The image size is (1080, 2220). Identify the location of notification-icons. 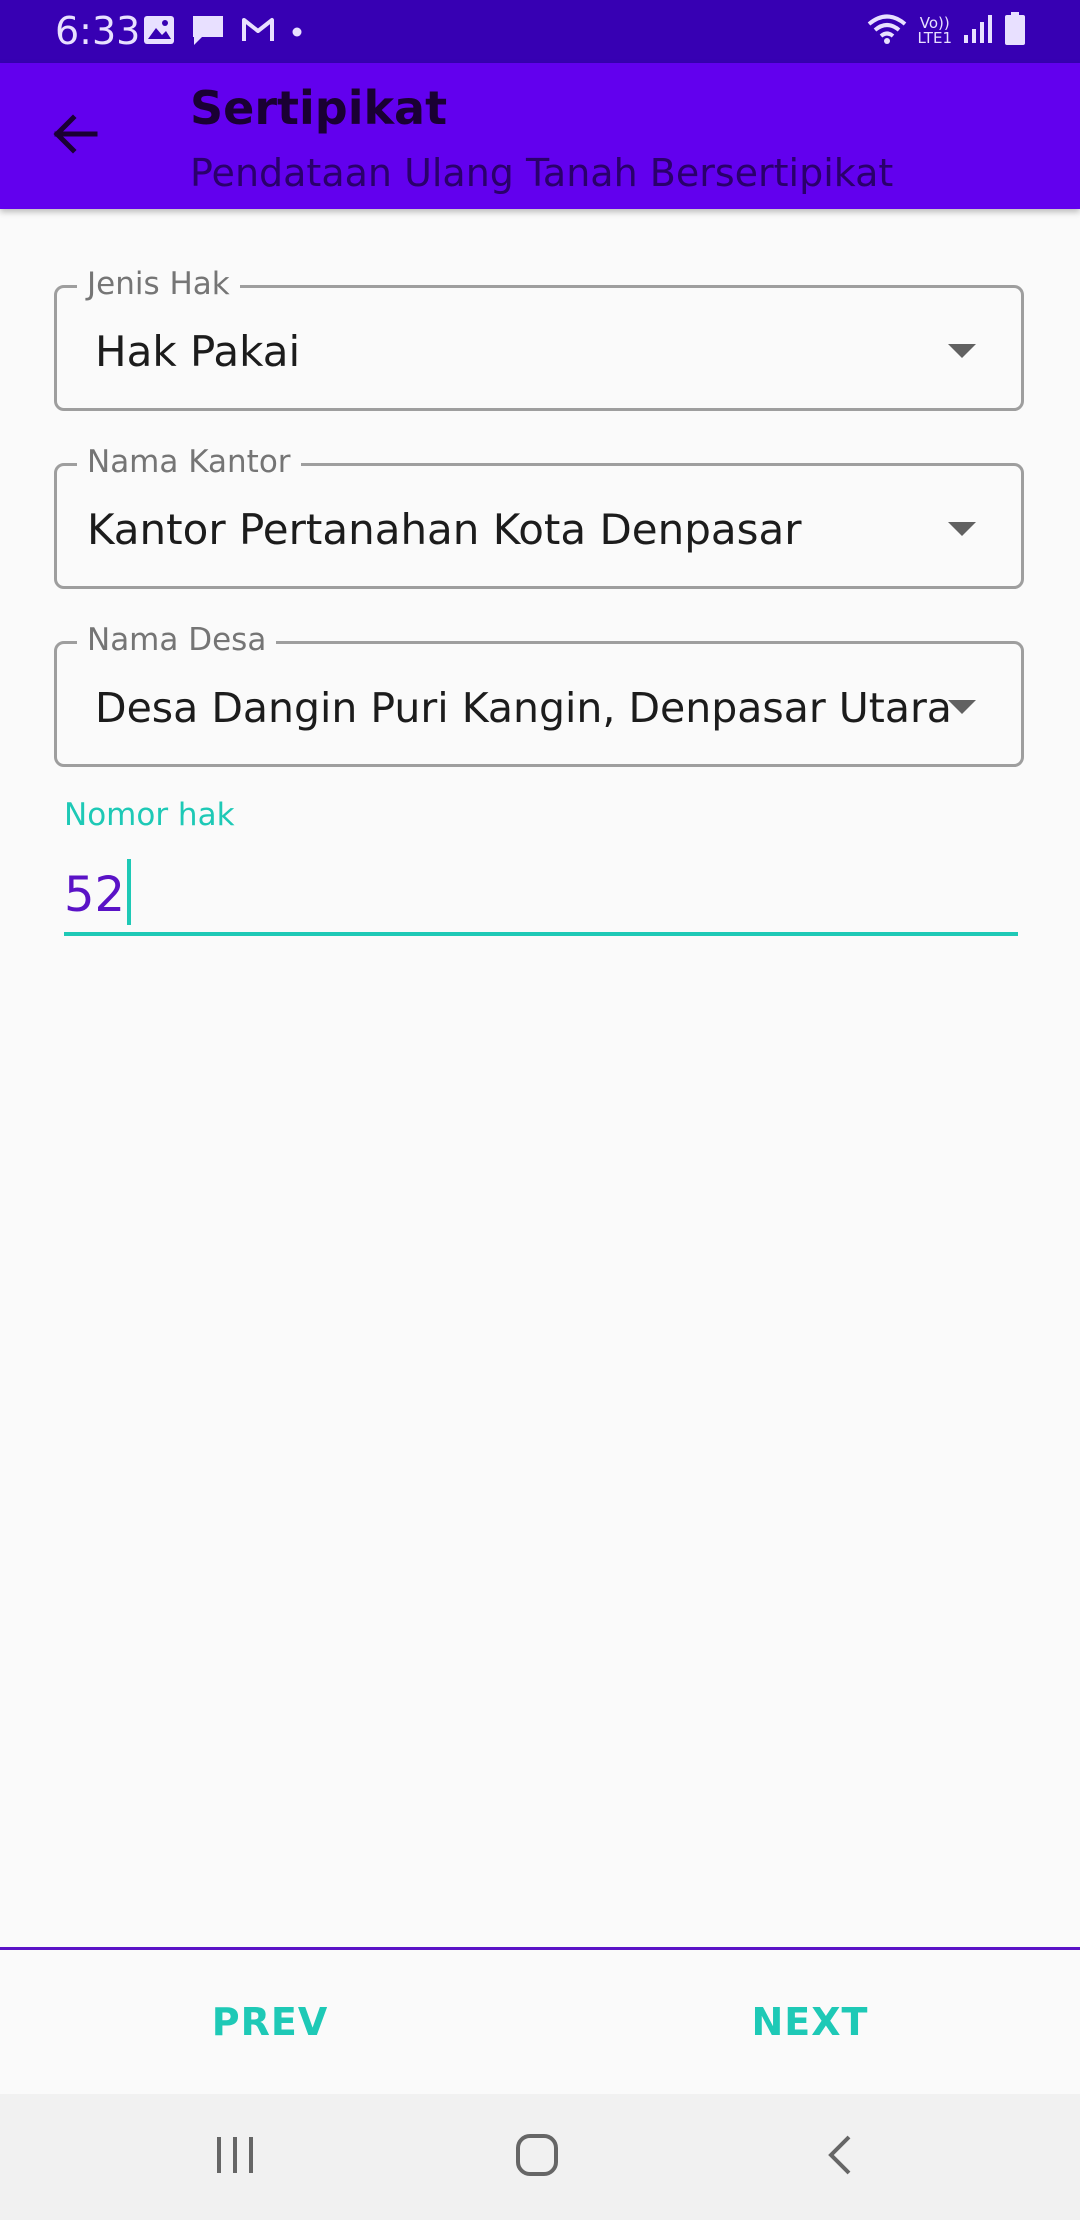
(223, 32).